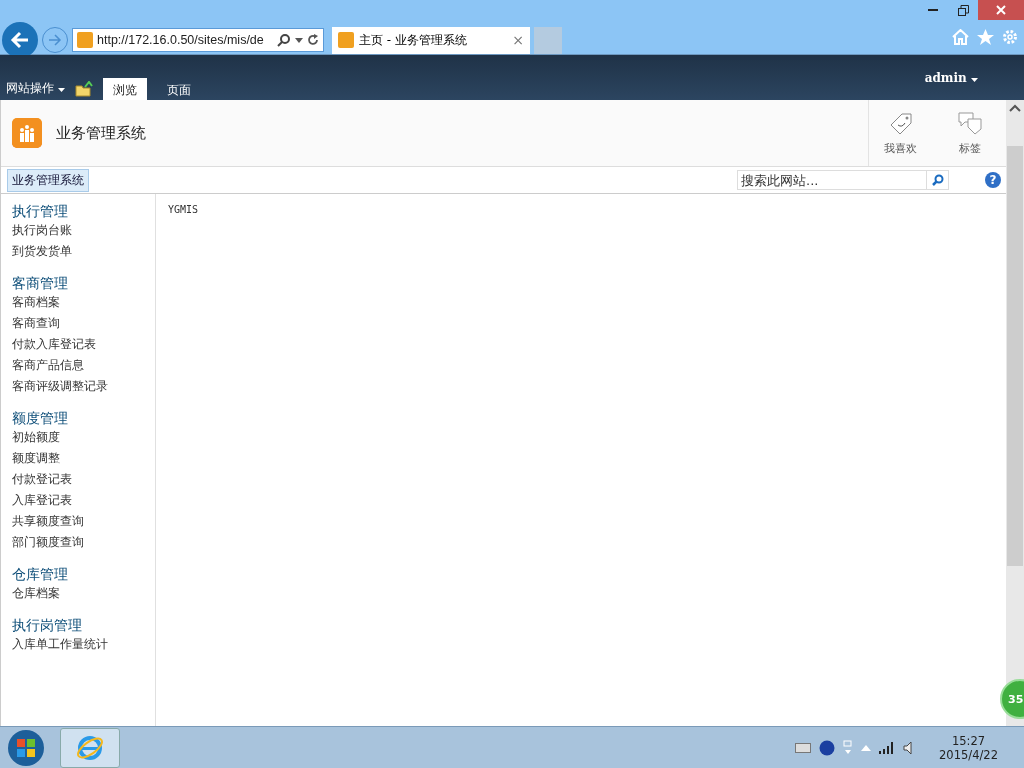 This screenshot has height=768, width=1024. Describe the element at coordinates (83, 521) in the screenshot. I see `nav-link: 共享额度查询` at that location.